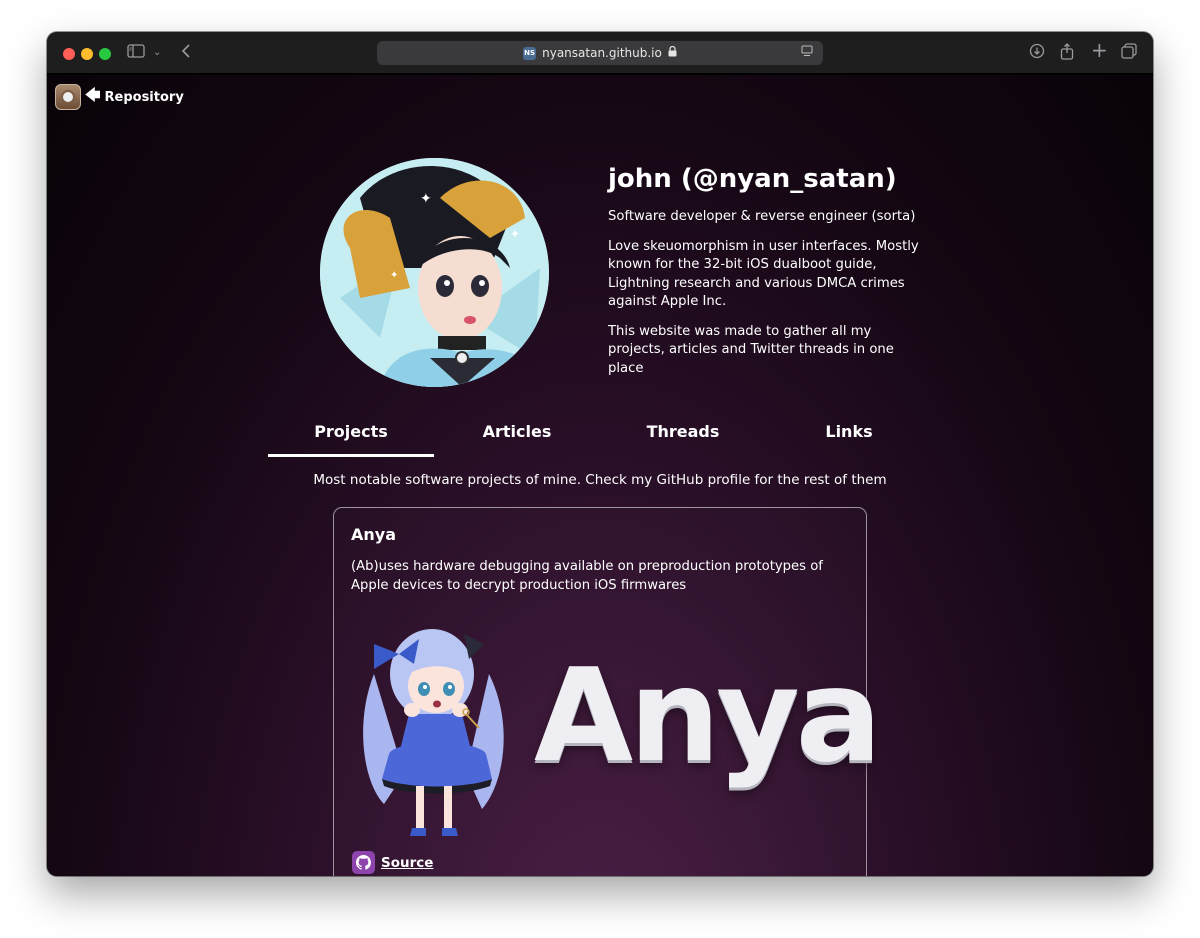 The image size is (1200, 938). What do you see at coordinates (136, 53) in the screenshot?
I see `sidebar-icon` at bounding box center [136, 53].